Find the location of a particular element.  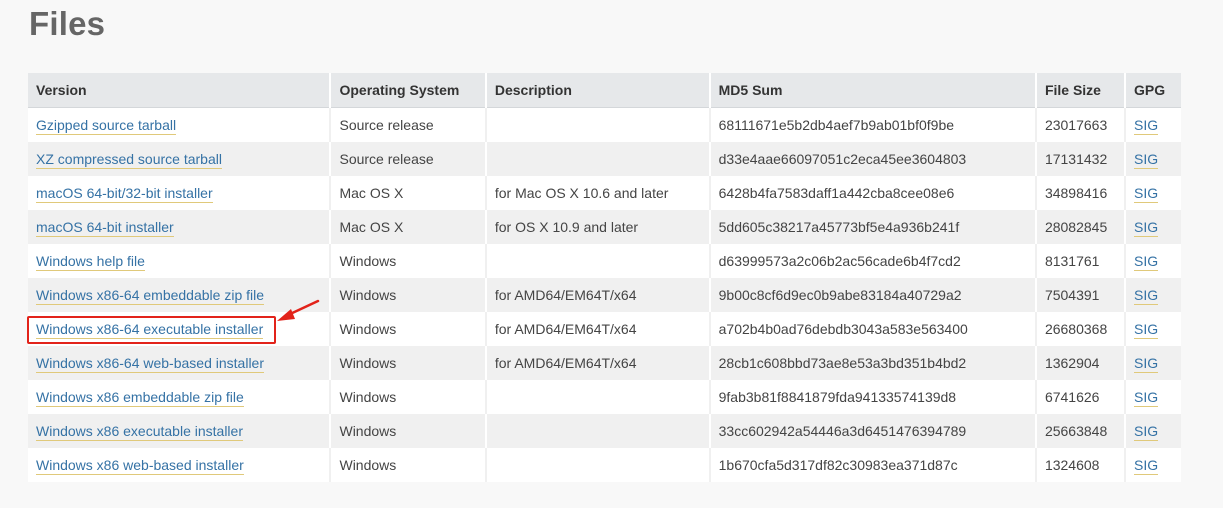

header-version: Version is located at coordinates (180, 90).